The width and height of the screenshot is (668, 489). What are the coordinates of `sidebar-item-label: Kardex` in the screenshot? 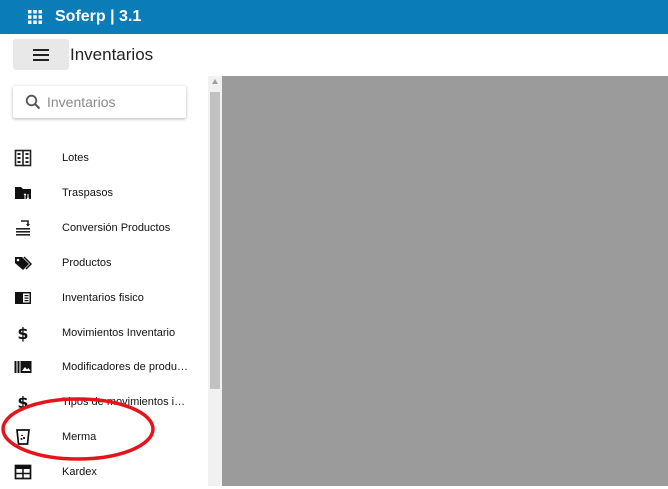 It's located at (79, 472).